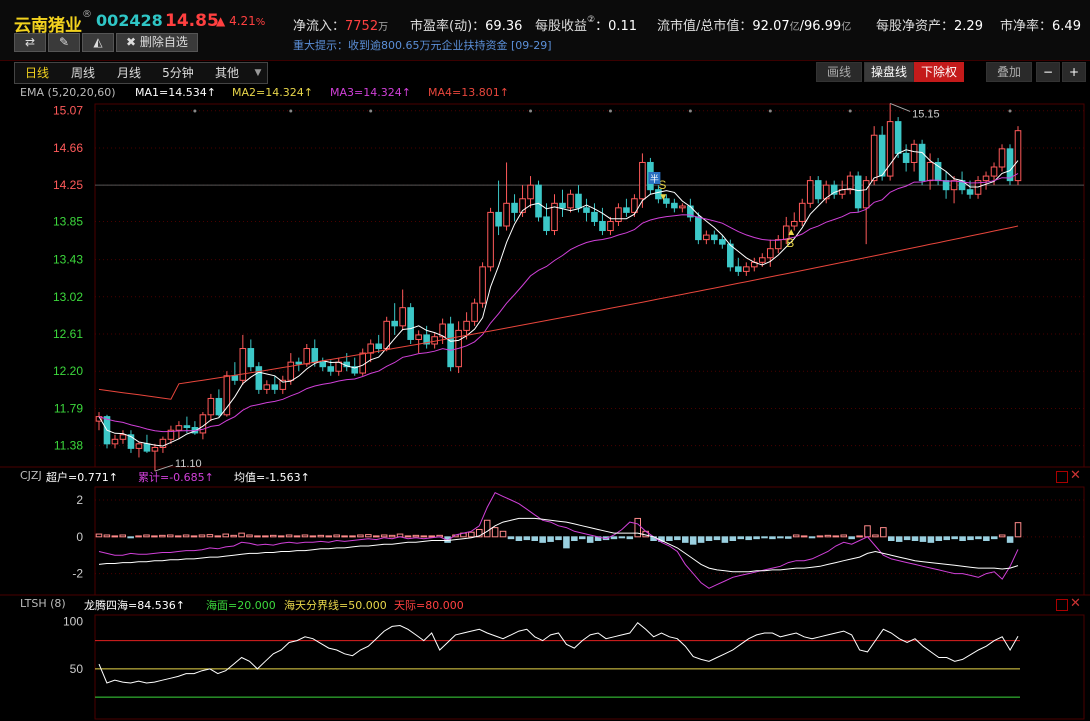 The height and width of the screenshot is (721, 1090). I want to click on ltsh-tick-label: 50, so click(77, 669).